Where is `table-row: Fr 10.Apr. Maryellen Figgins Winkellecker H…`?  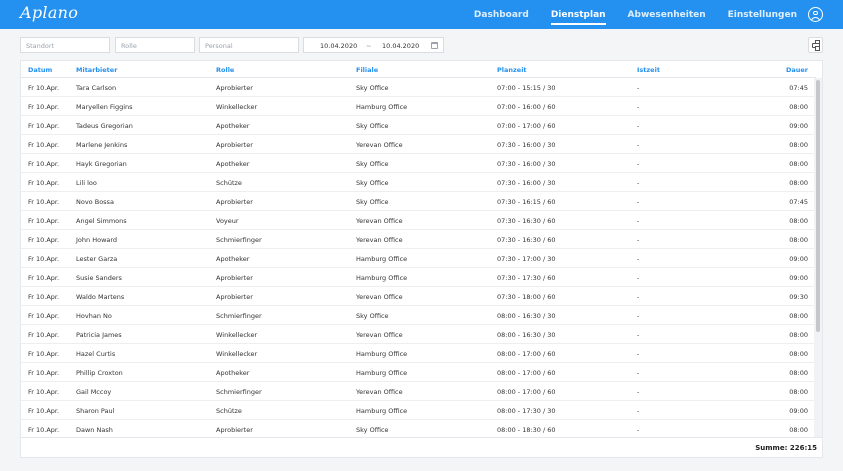
table-row: Fr 10.Apr. Maryellen Figgins Winkellecker H… is located at coordinates (418, 106).